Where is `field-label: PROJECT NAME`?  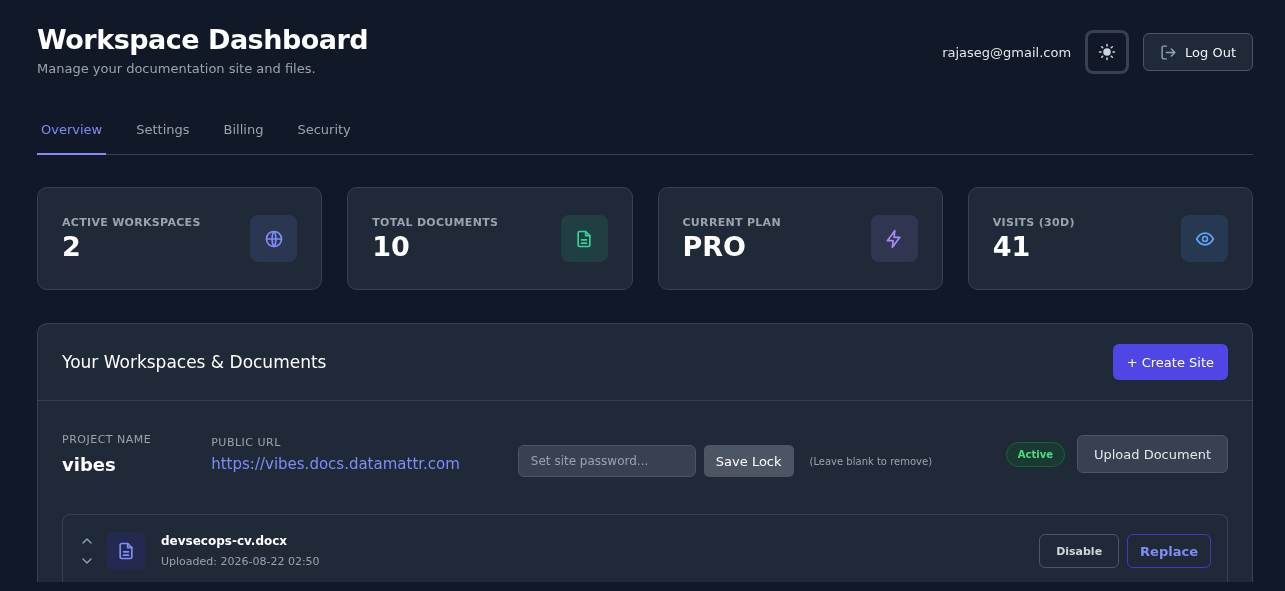 field-label: PROJECT NAME is located at coordinates (107, 439).